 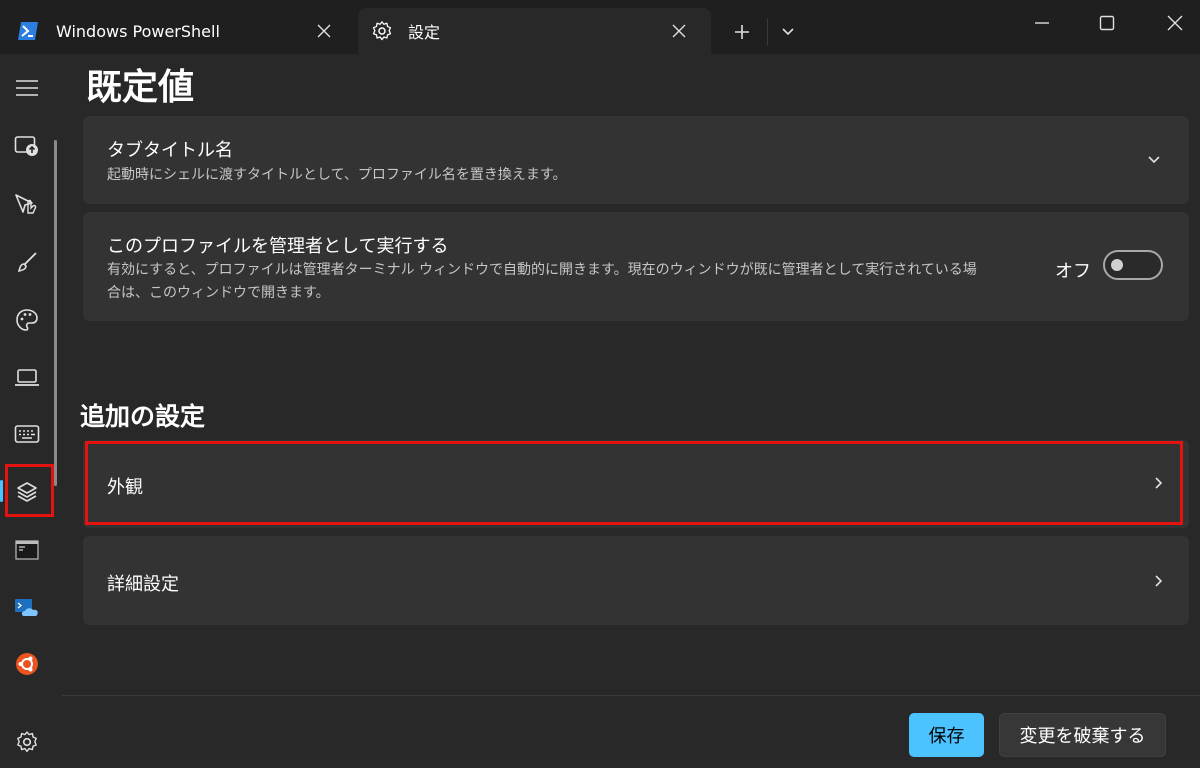 What do you see at coordinates (382, 31) in the screenshot?
I see `gear-icon` at bounding box center [382, 31].